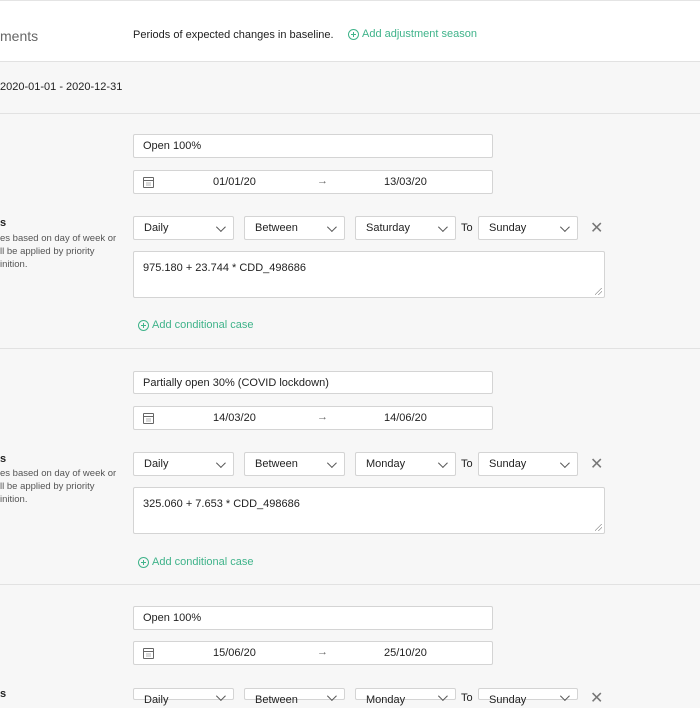 This screenshot has height=708, width=700. Describe the element at coordinates (61, 87) in the screenshot. I see `date-range-text: 2020-01-01 - 2020-12-31` at that location.